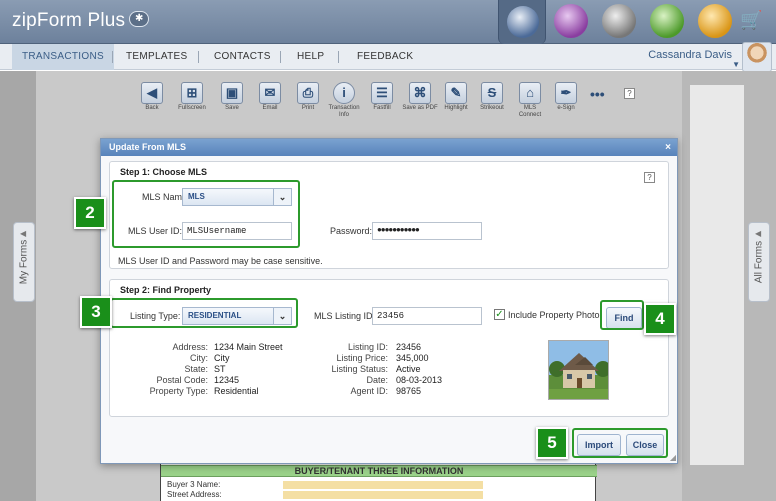 This screenshot has width=776, height=501. Describe the element at coordinates (345, 316) in the screenshot. I see `mls-listing-id-label: MLS Listing ID:` at that location.